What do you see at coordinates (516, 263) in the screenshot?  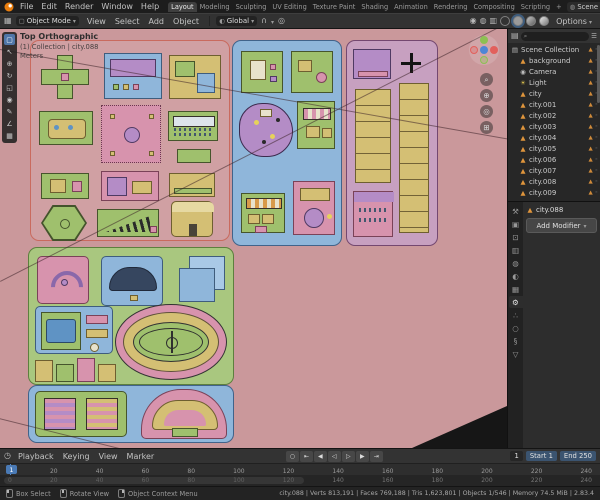 I see `scene-properties-tab: ◍` at bounding box center [516, 263].